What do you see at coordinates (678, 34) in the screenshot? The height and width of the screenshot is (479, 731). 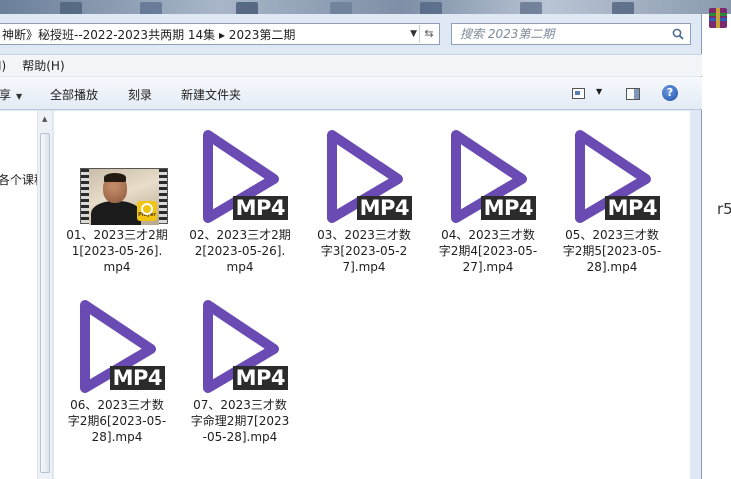 I see `search-icon` at bounding box center [678, 34].